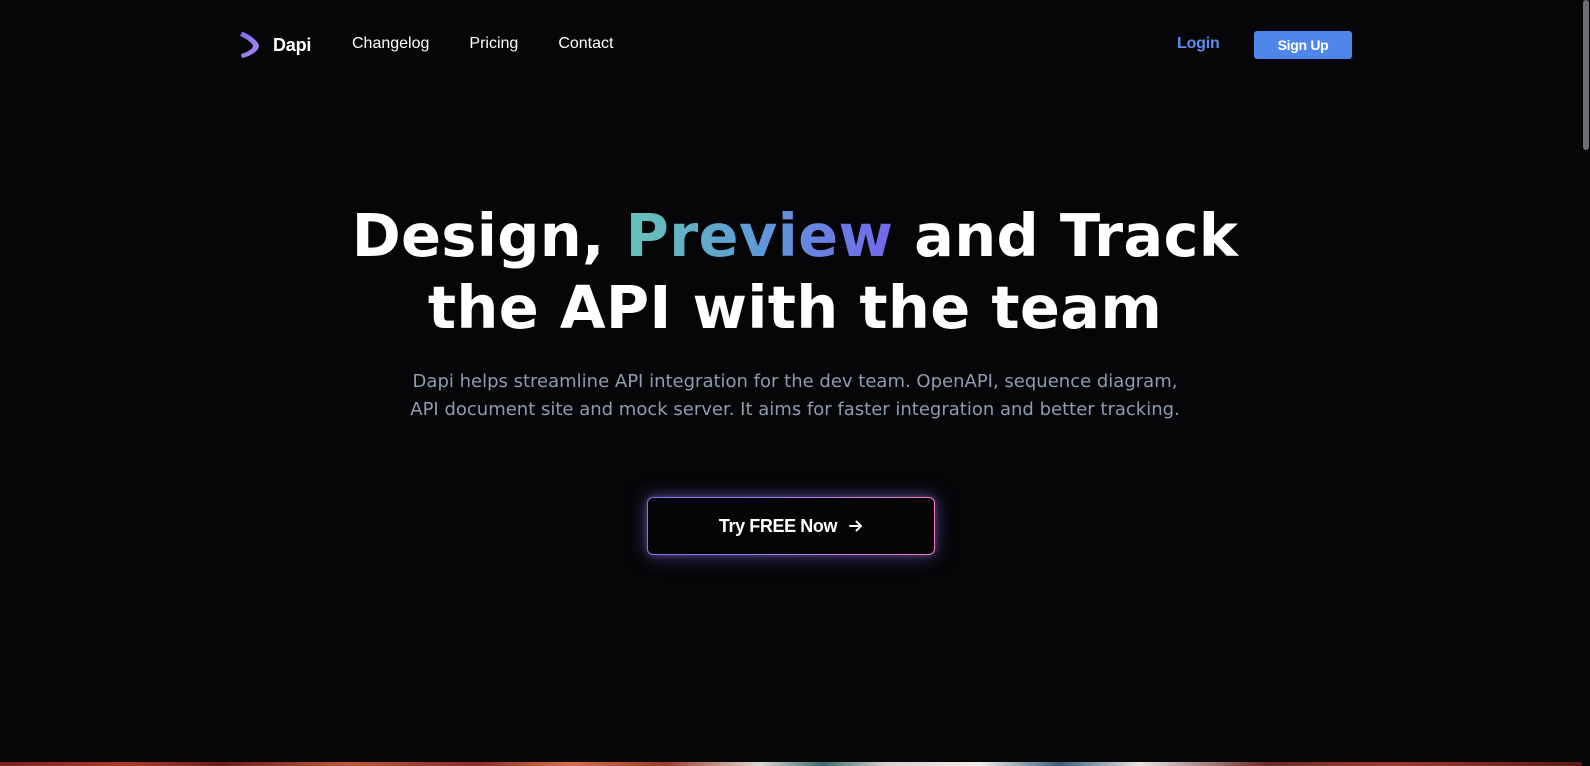  I want to click on hero-title-part-1: Design,, so click(488, 235).